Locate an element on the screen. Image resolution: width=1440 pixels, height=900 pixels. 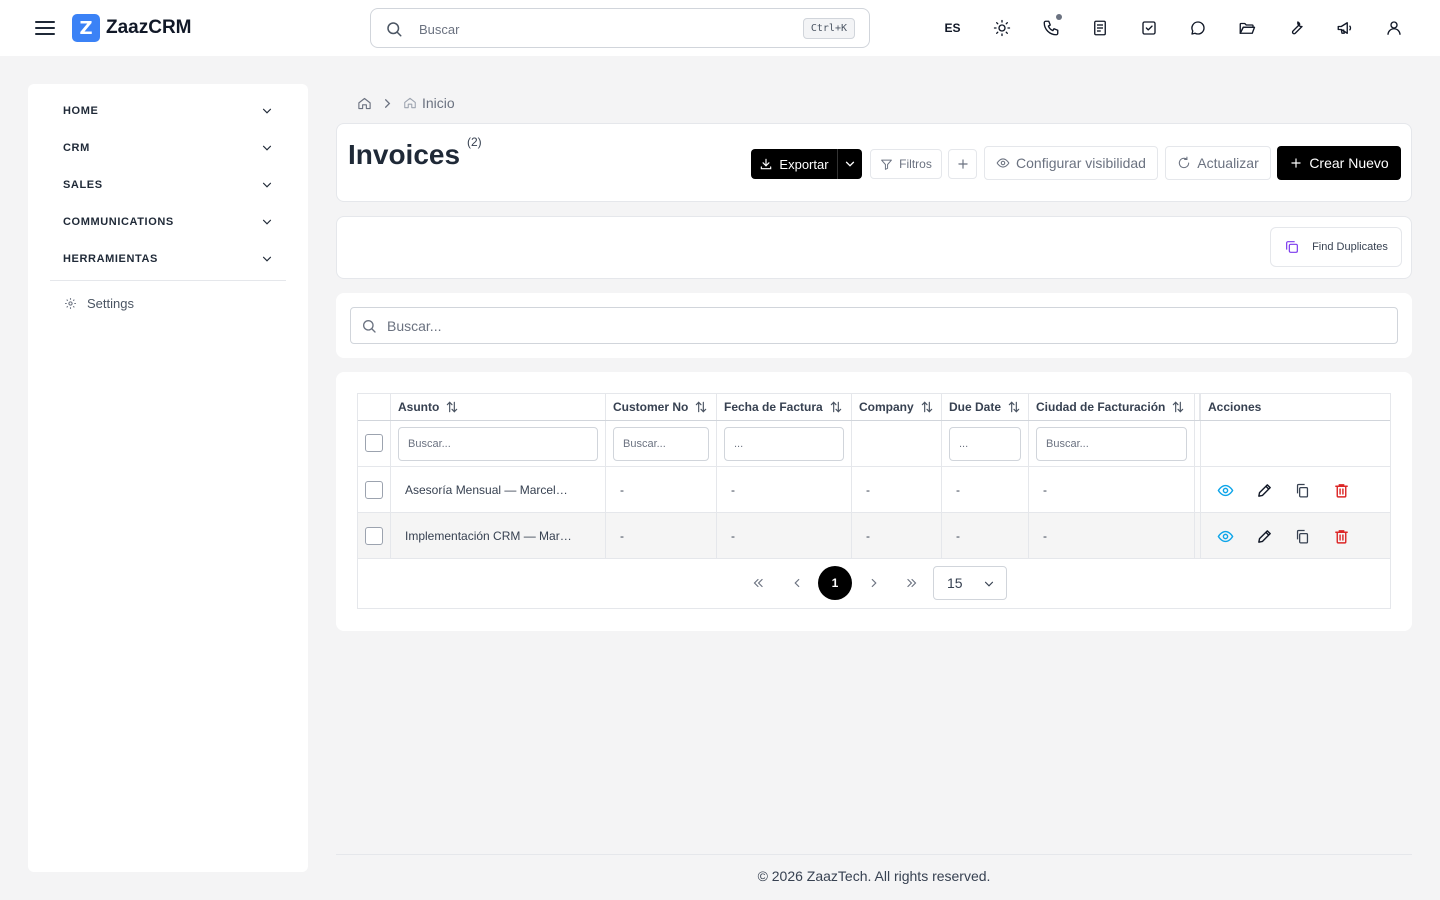
sidebar-item-home: HOME is located at coordinates (168, 111).